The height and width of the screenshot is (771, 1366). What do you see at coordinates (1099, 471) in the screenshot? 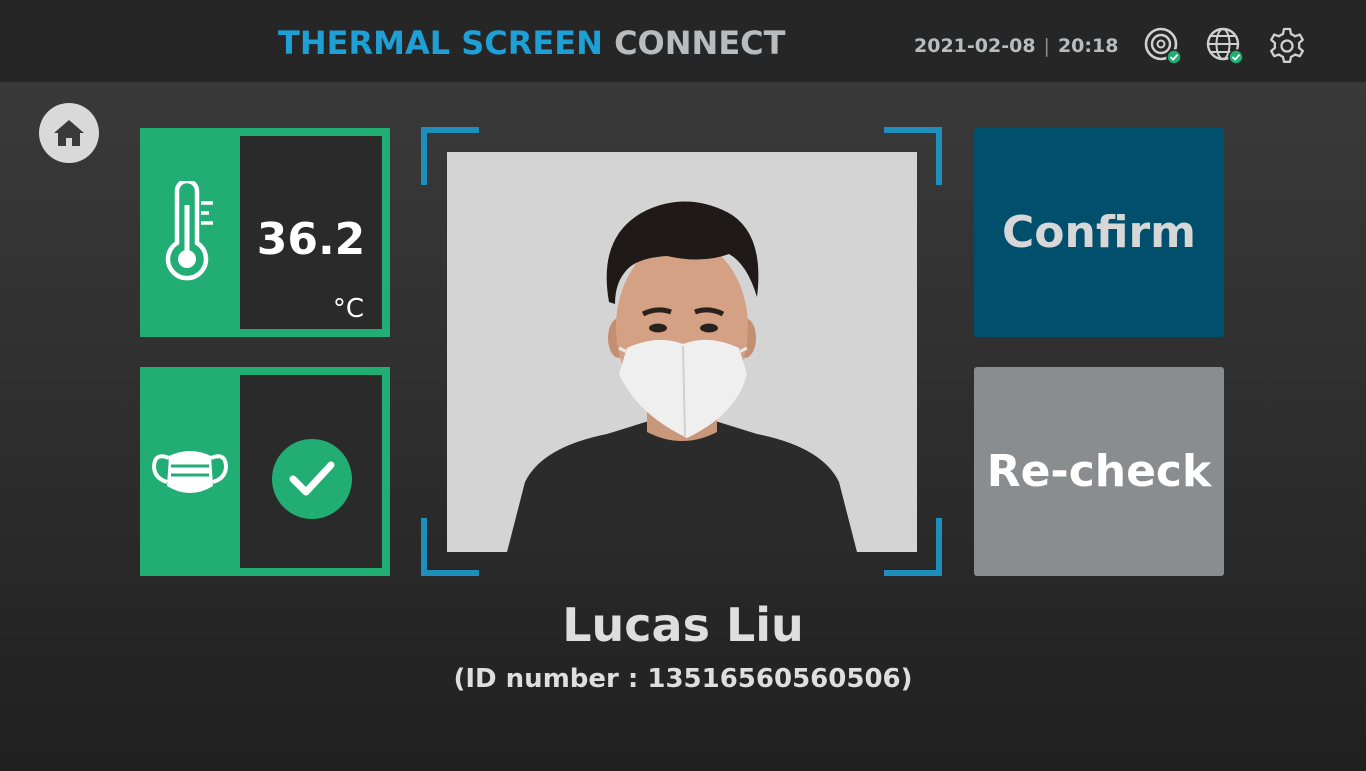
I see `recheck-button: Re-check` at bounding box center [1099, 471].